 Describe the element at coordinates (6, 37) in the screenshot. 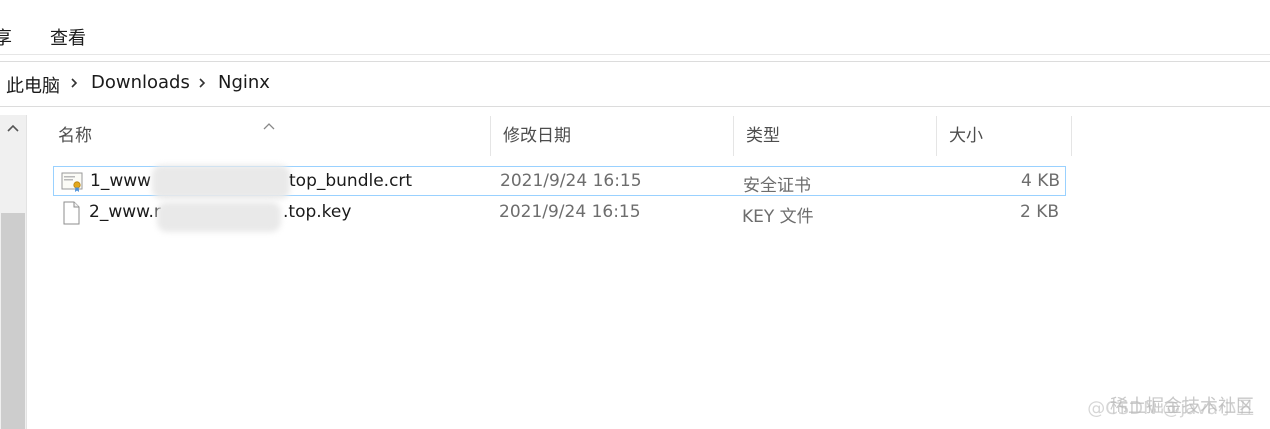

I see `ribbon-tab-share: 享` at that location.